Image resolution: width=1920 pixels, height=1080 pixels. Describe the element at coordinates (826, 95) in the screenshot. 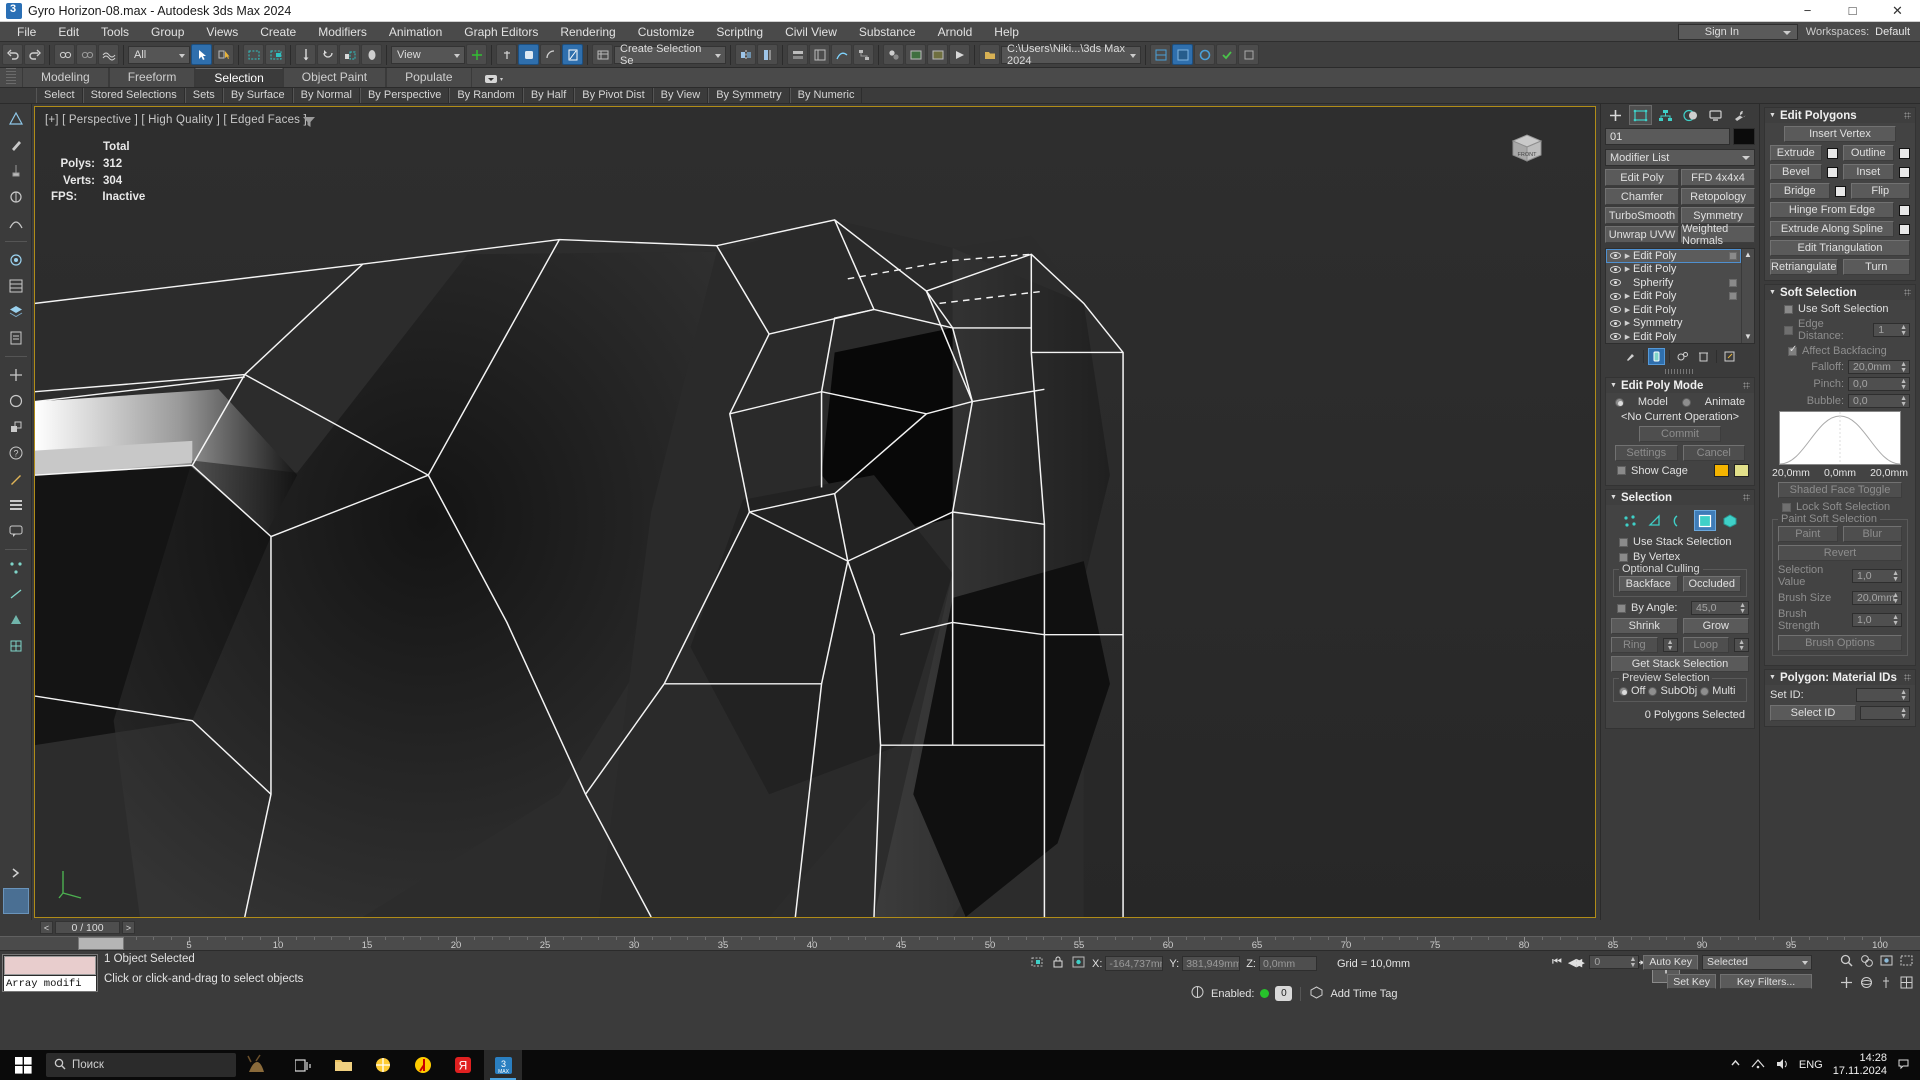

I see `ribbon-btn-by-numeric: By Numeric` at that location.